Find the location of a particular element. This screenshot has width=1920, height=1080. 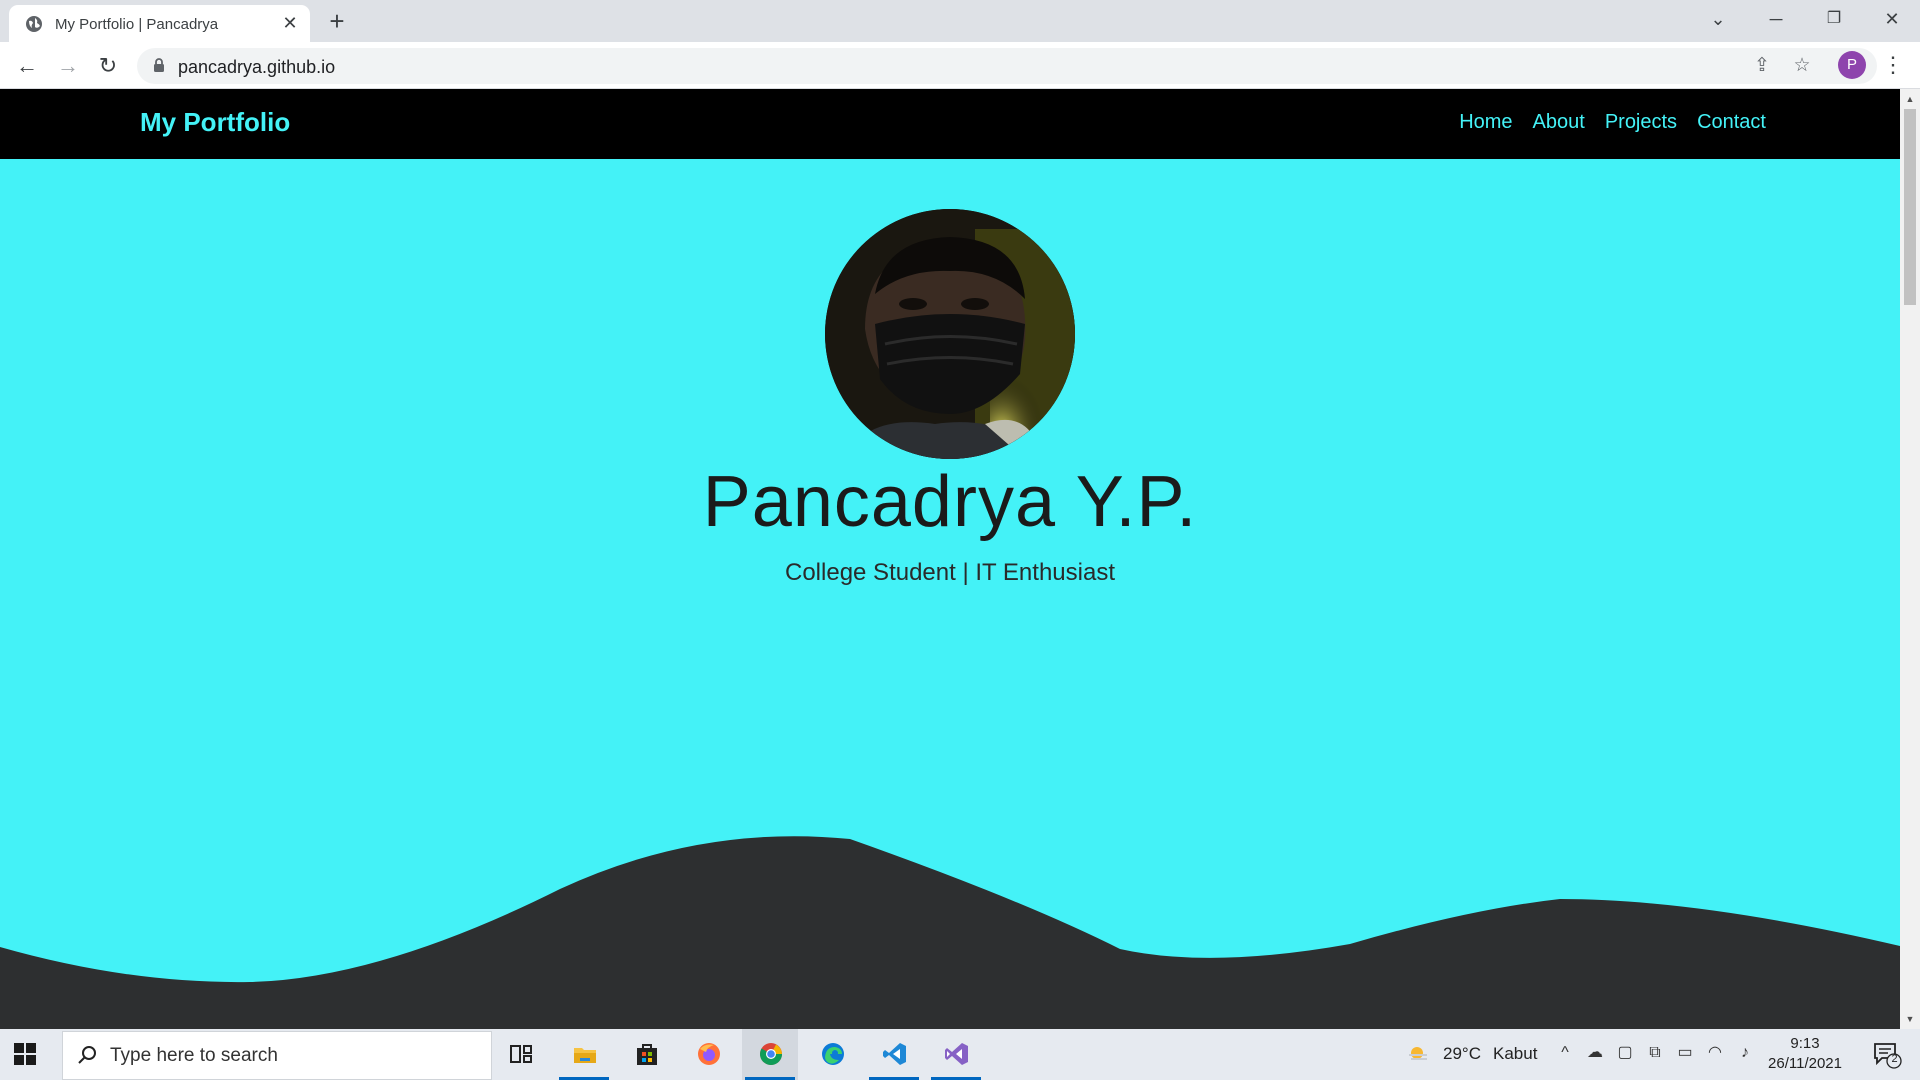

chrome-icon is located at coordinates (771, 1054).